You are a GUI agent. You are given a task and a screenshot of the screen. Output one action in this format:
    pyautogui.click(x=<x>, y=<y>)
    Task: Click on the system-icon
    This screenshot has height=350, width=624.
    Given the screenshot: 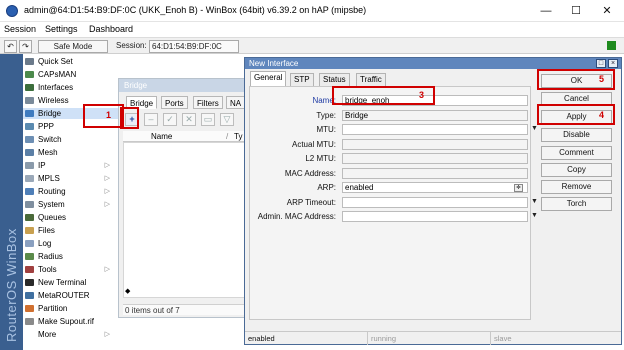 What is the action you would take?
    pyautogui.click(x=29, y=204)
    